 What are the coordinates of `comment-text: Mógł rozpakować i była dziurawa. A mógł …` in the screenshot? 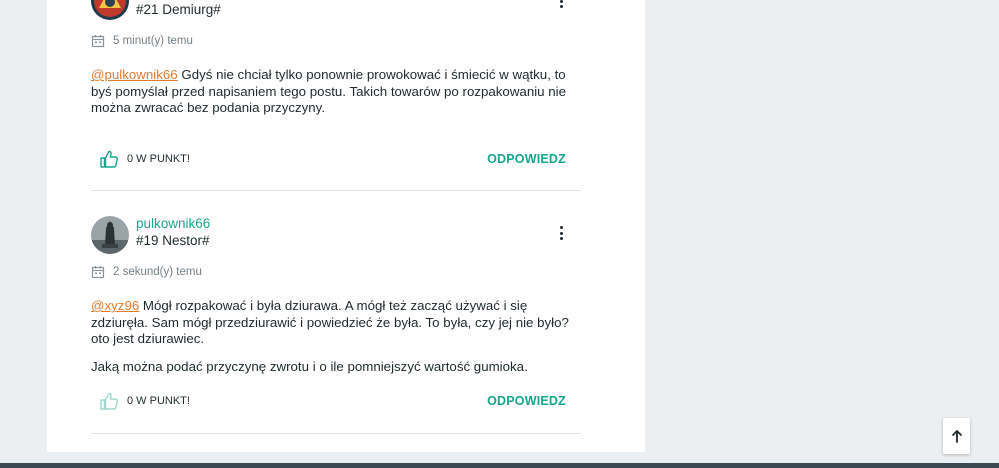 It's located at (330, 322).